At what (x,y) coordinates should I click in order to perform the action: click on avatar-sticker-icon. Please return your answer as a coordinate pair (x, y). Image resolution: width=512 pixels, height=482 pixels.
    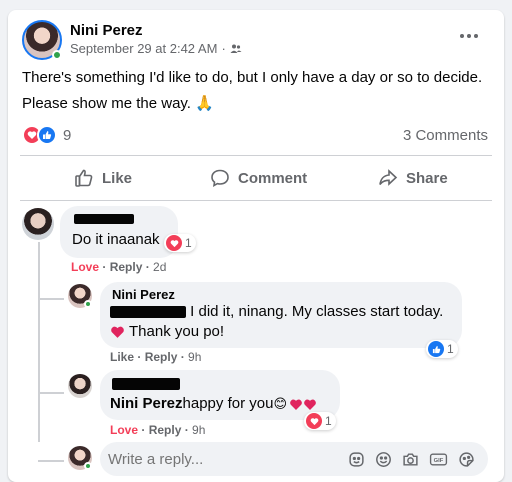
    Looking at the image, I should click on (356, 459).